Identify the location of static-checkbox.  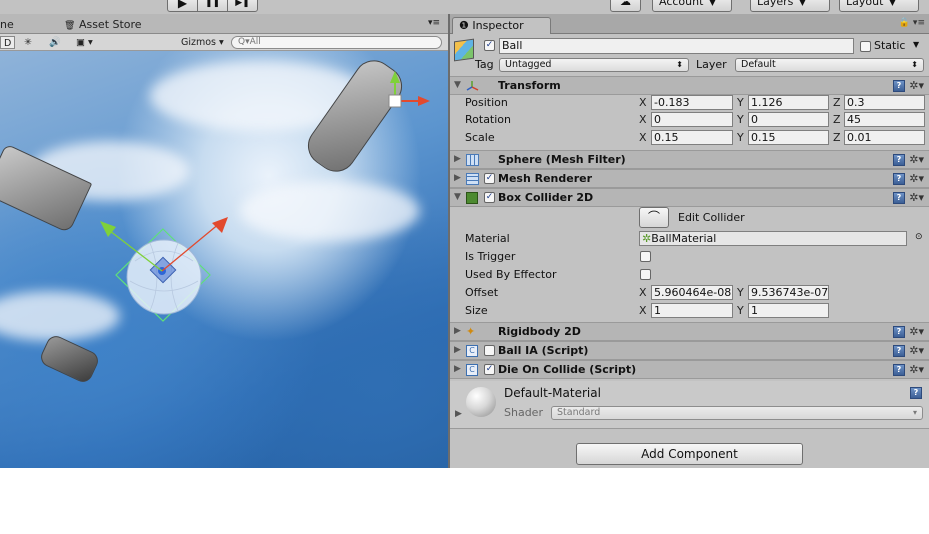
(865, 46).